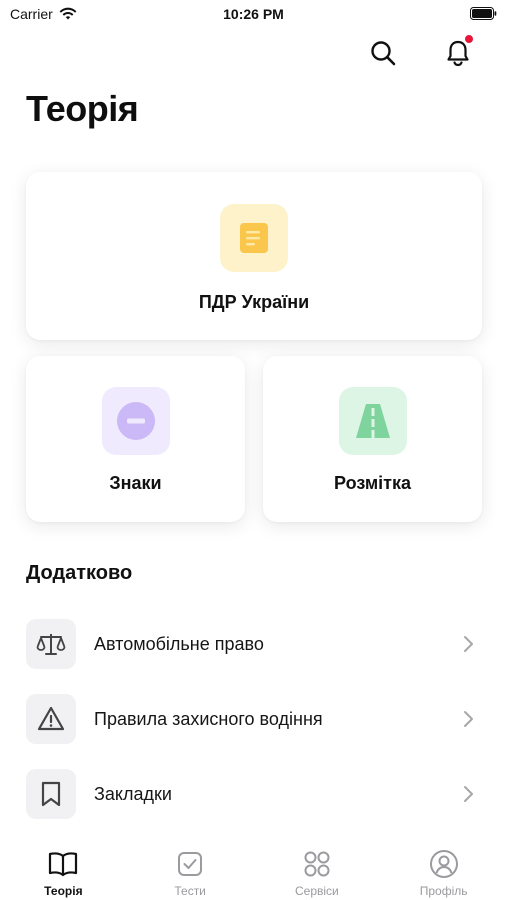 Image resolution: width=507 pixels, height=900 pixels. I want to click on minus-circle-icon, so click(135, 421).